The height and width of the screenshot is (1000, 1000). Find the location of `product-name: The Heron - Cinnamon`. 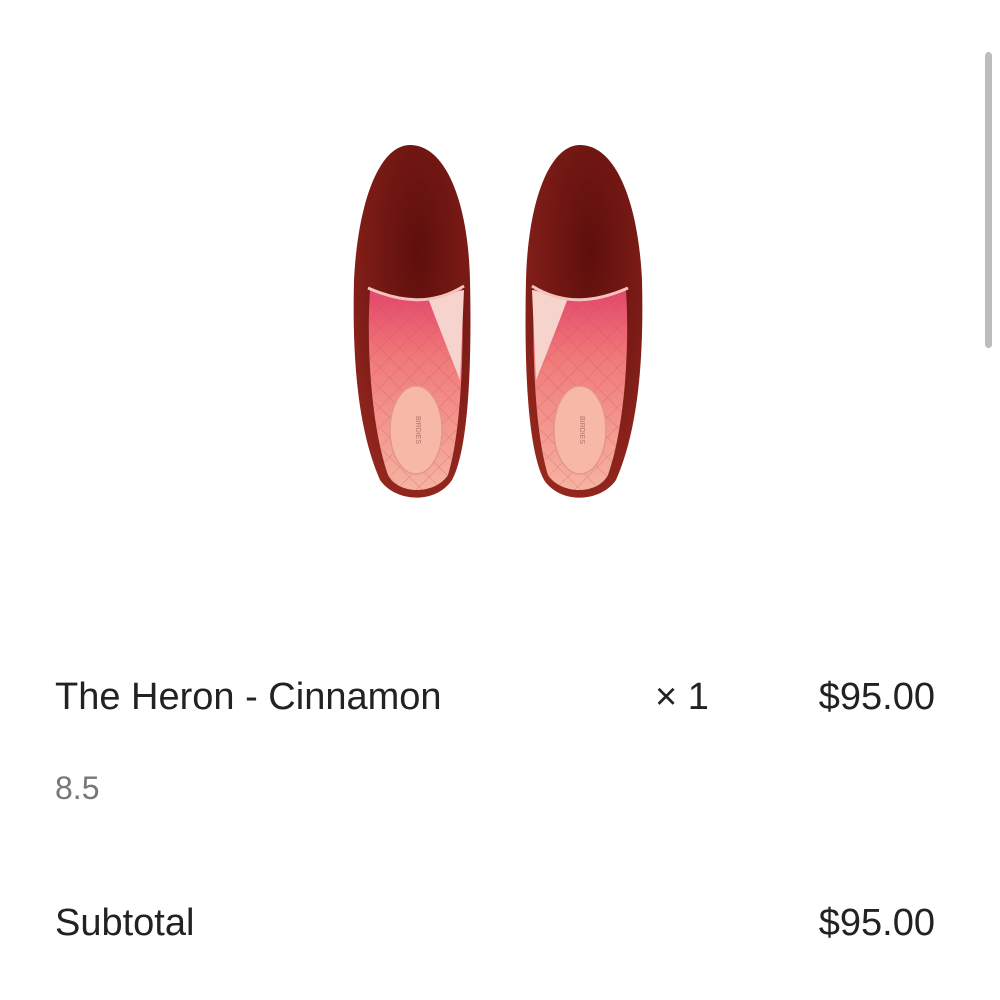

product-name: The Heron - Cinnamon is located at coordinates (248, 697).